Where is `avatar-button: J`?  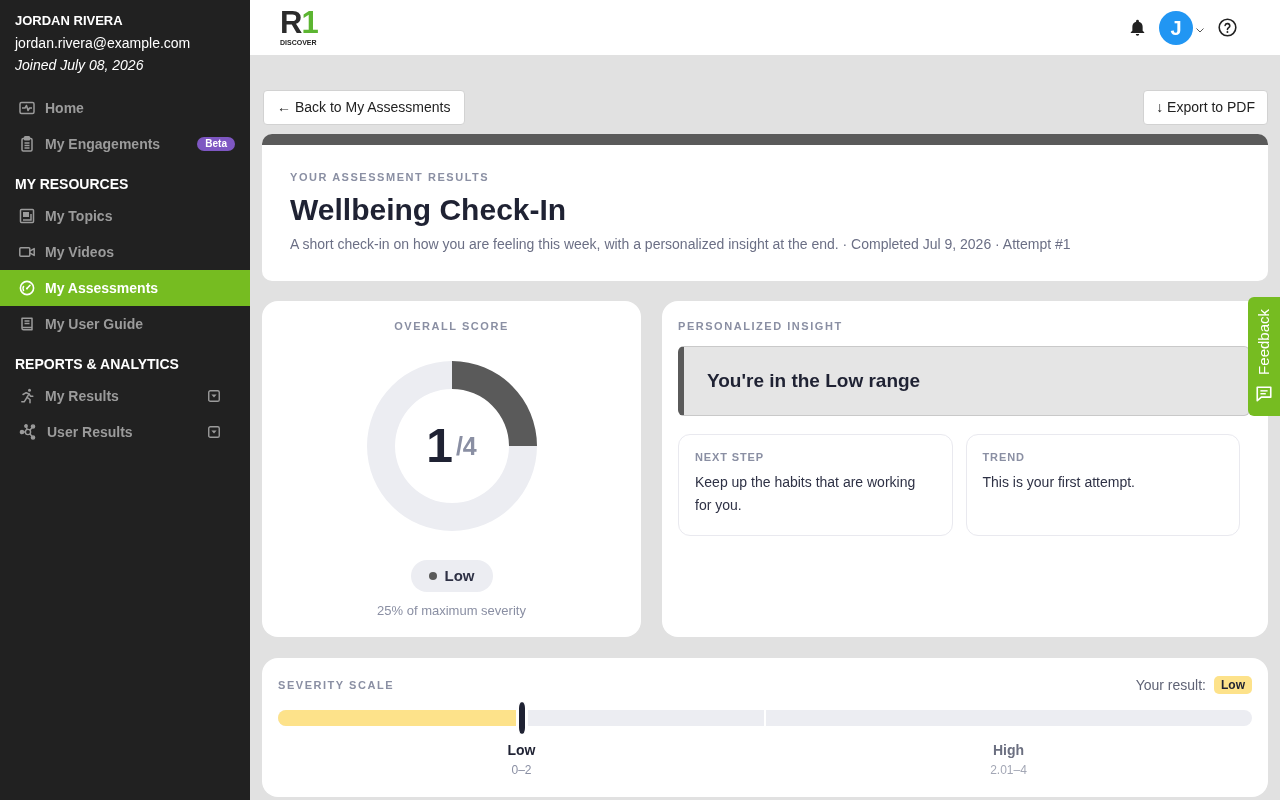 avatar-button: J is located at coordinates (1176, 27).